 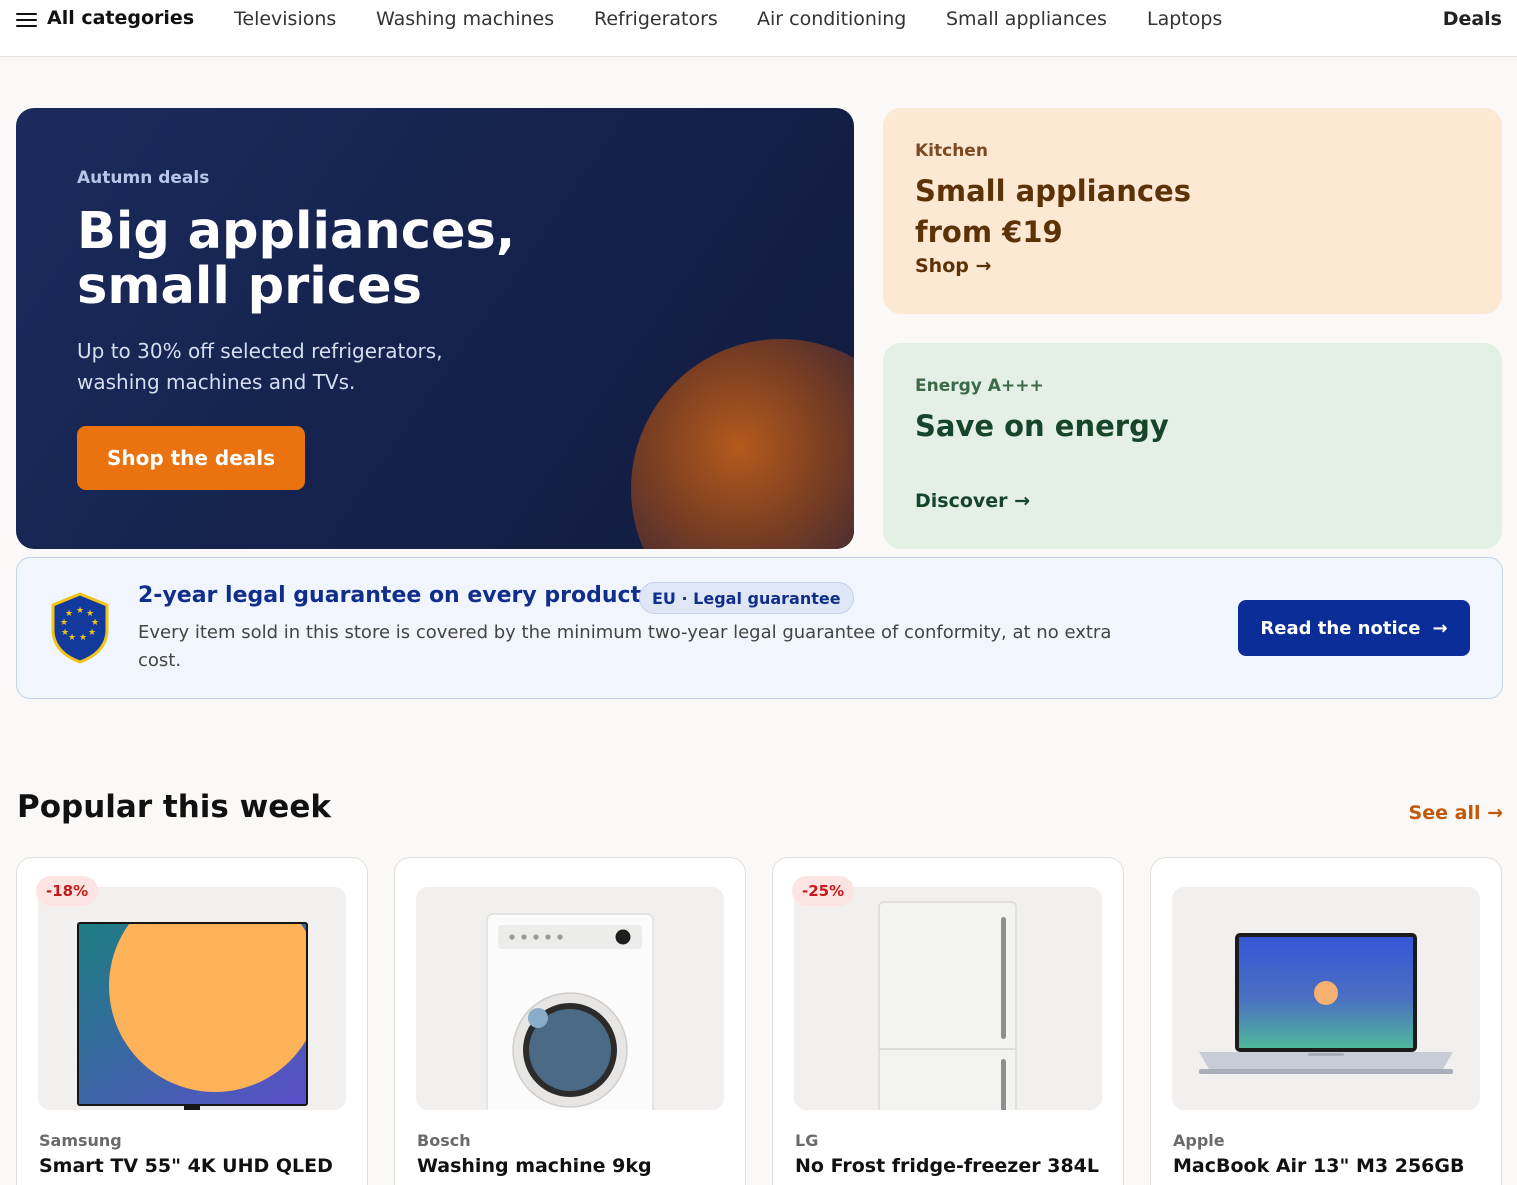 I want to click on discount-badge: -18%, so click(x=67, y=891).